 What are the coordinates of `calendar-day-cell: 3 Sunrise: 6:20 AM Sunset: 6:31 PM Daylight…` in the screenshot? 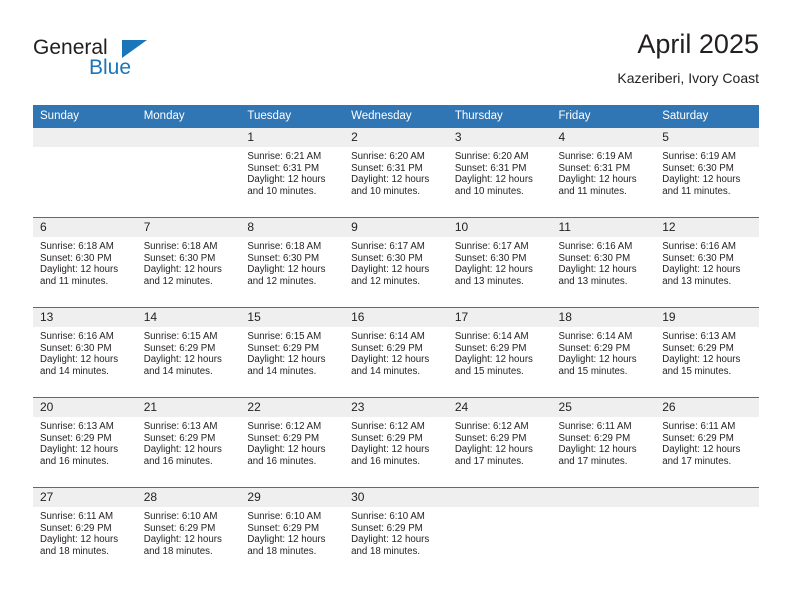 It's located at (499, 172).